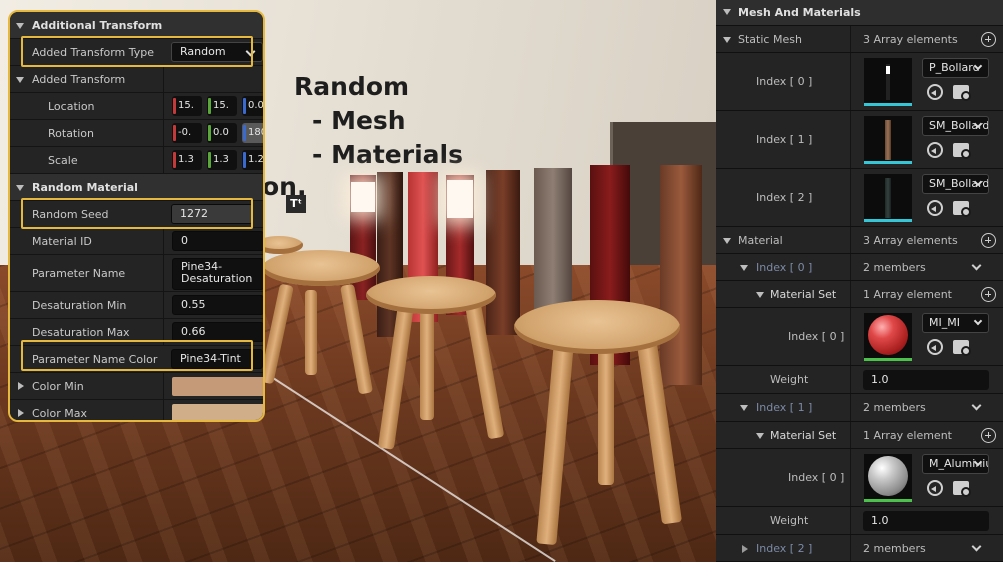 The height and width of the screenshot is (562, 1003). What do you see at coordinates (217, 305) in the screenshot?
I see `desaturation-min-input: 0.55` at bounding box center [217, 305].